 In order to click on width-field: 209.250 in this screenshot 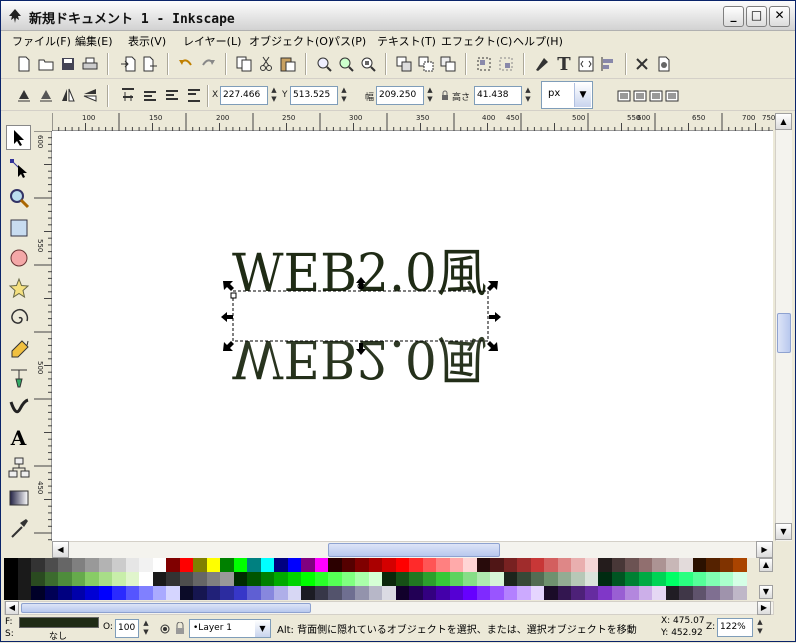, I will do `click(400, 95)`.